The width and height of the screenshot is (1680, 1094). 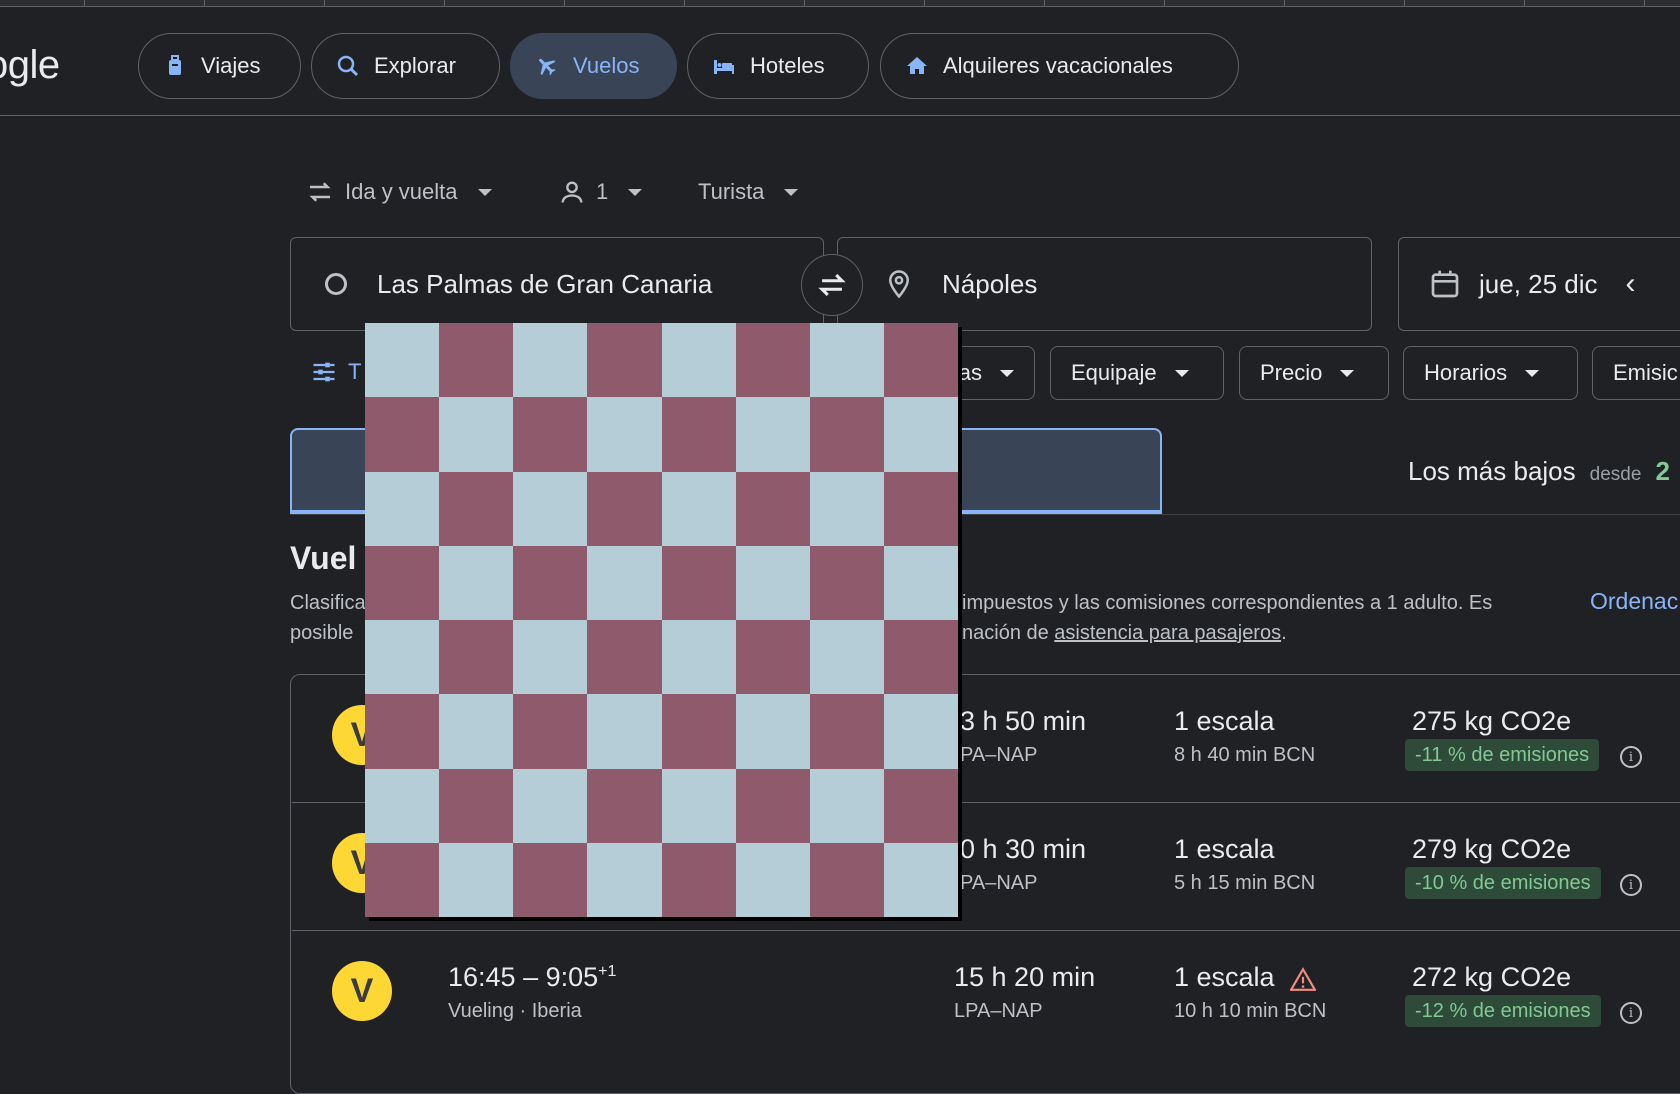 I want to click on nav-explorar-button: Explorar, so click(x=405, y=66).